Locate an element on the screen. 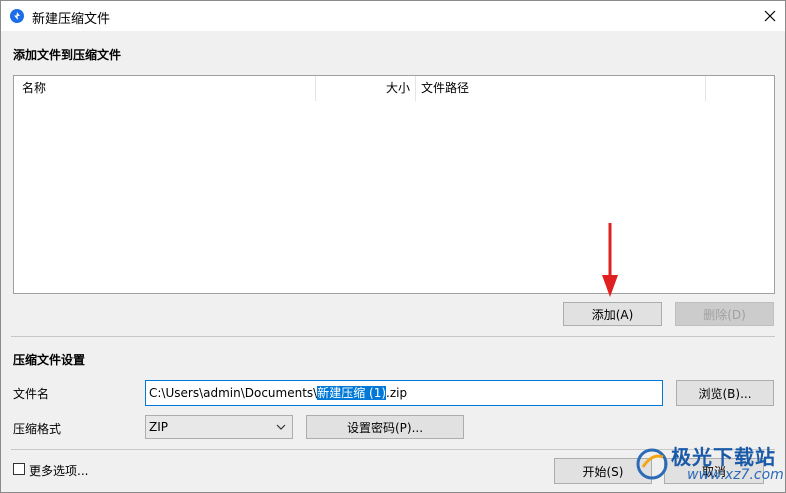 The image size is (786, 493). path-prefix-text: C:\Users\admin\Documents\ is located at coordinates (233, 393).